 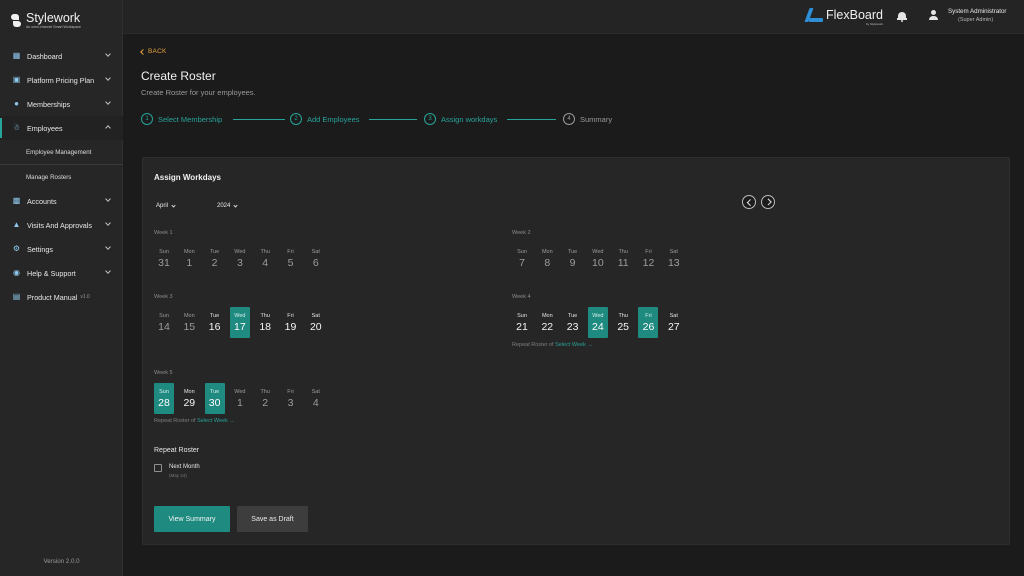 I want to click on sidebar-item-memberships: ● Memberships, so click(x=61, y=104).